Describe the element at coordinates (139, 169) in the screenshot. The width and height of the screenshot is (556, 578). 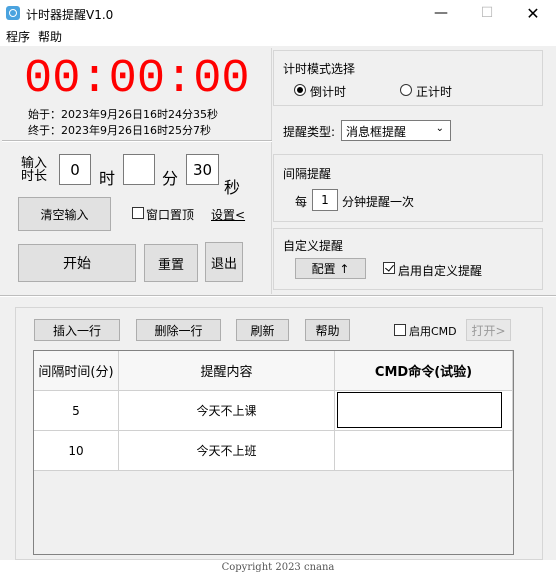
I see `minutes-input` at that location.